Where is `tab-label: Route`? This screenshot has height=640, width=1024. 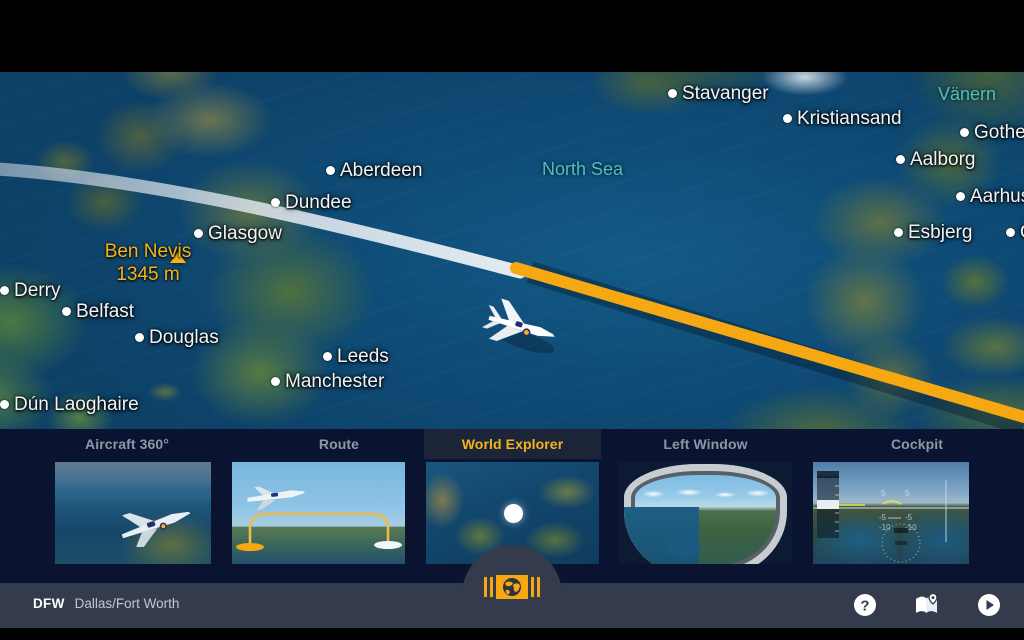 tab-label: Route is located at coordinates (339, 444).